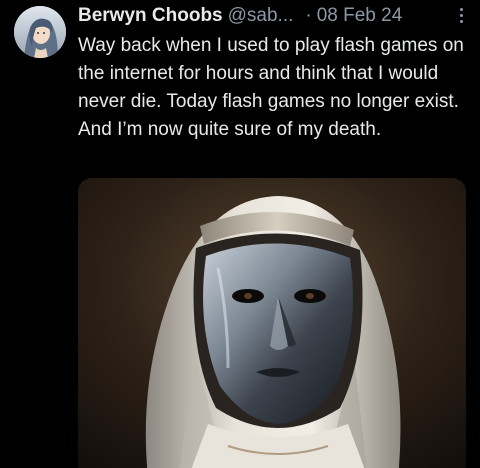 Image resolution: width=480 pixels, height=468 pixels. Describe the element at coordinates (150, 16) in the screenshot. I see `author-name: Berwyn Choobs` at that location.